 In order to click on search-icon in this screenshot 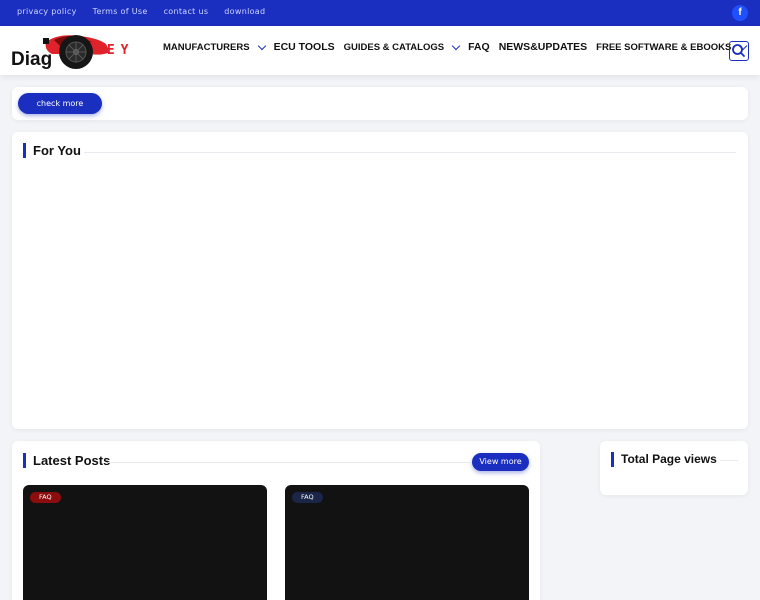, I will do `click(738, 50)`.